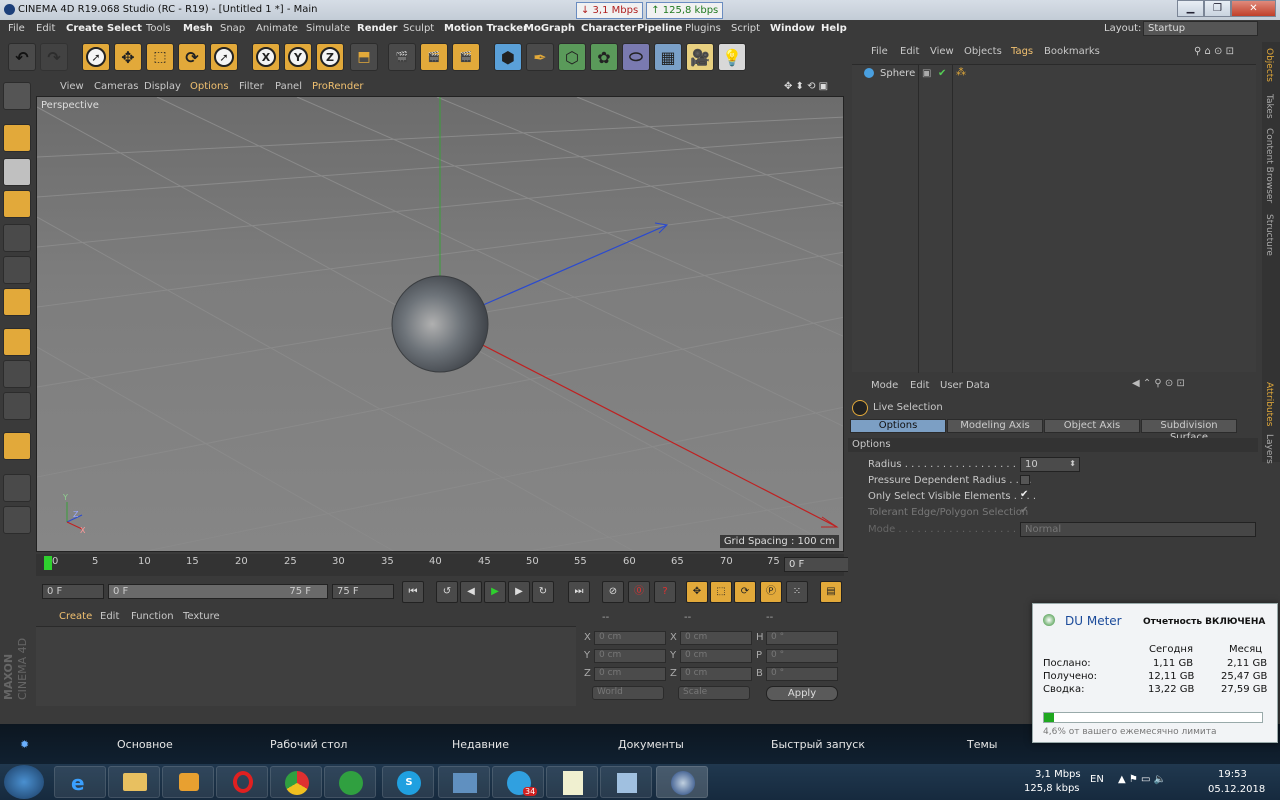 This screenshot has height=800, width=1280. I want to click on visible-elements-checkbox: ✔, so click(1024, 494).